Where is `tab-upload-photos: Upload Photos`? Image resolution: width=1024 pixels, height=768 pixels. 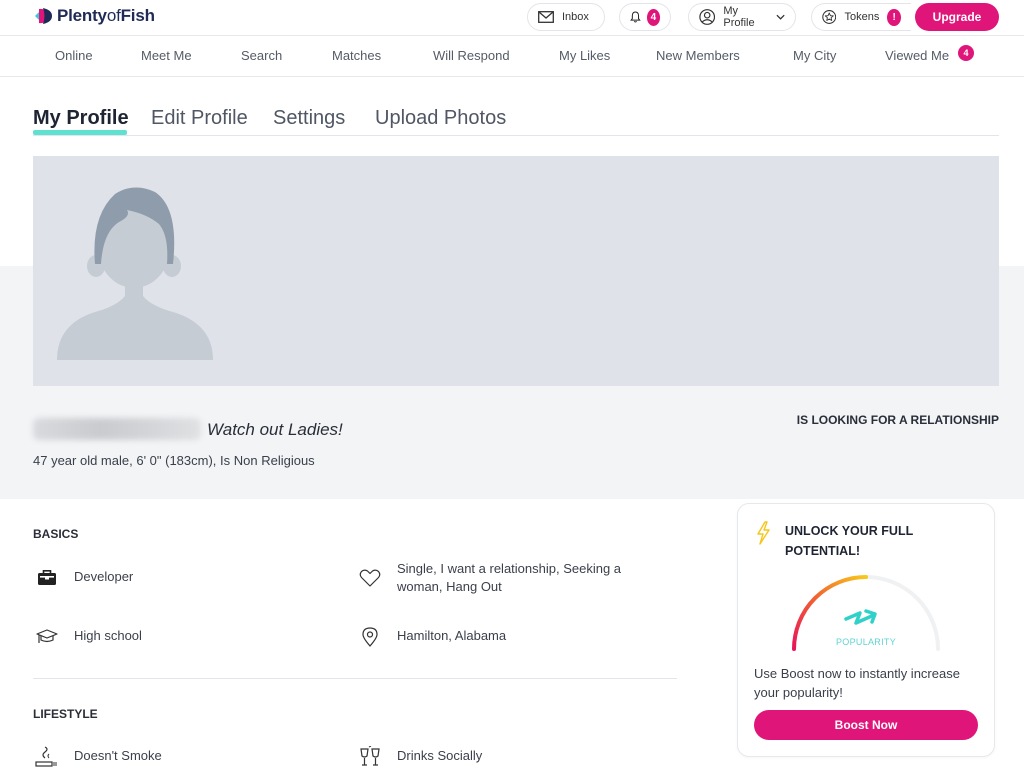 tab-upload-photos: Upload Photos is located at coordinates (440, 118).